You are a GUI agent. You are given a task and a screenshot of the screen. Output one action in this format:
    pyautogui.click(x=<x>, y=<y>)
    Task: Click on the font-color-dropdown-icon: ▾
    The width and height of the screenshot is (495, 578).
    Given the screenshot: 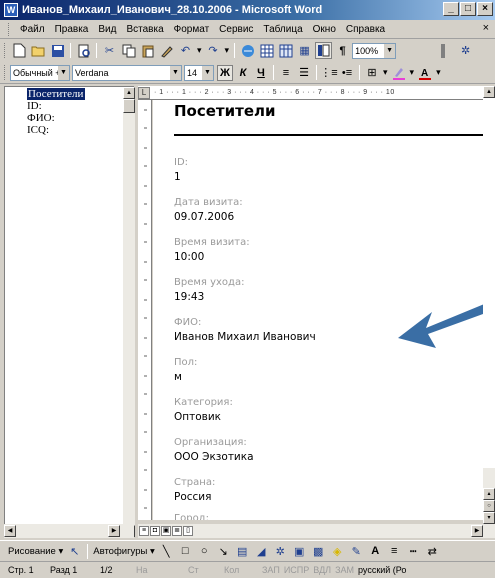 What is the action you would take?
    pyautogui.click(x=438, y=72)
    